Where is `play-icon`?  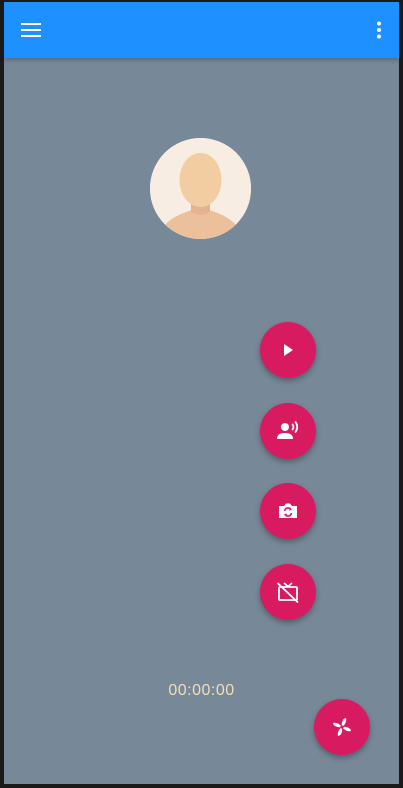 play-icon is located at coordinates (288, 350).